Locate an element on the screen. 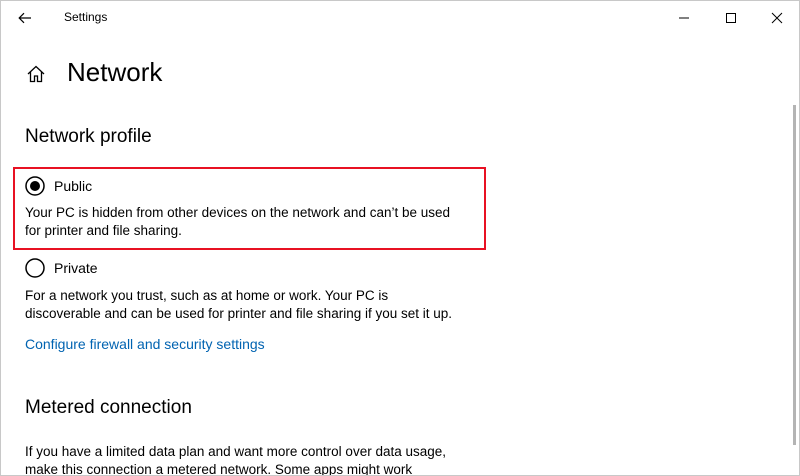 This screenshot has height=476, width=800. maximize-button is located at coordinates (731, 18).